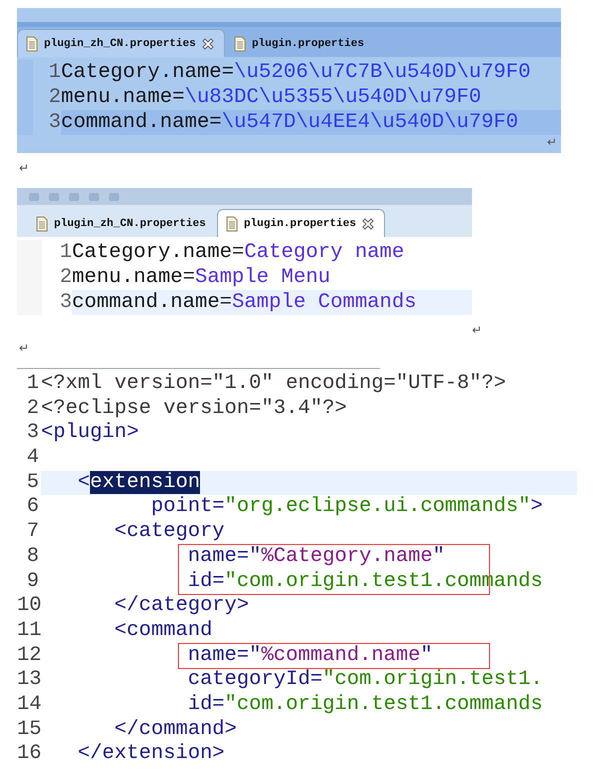 Image resolution: width=598 pixels, height=772 pixels. I want to click on line-number: 5, so click(33, 483).